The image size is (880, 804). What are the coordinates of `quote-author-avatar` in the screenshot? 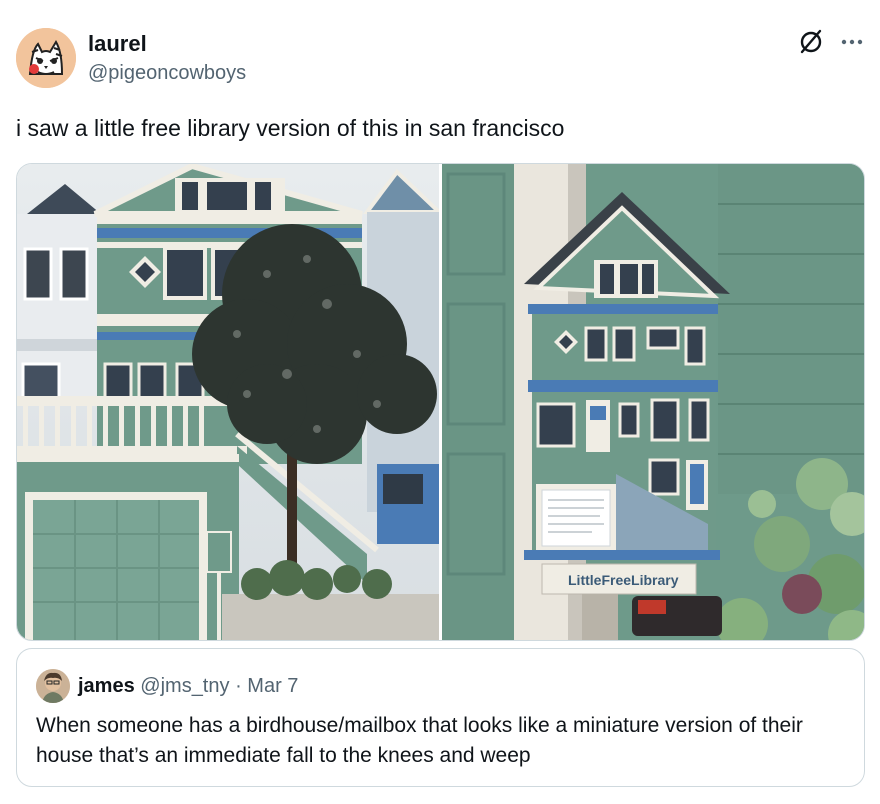 It's located at (53, 686).